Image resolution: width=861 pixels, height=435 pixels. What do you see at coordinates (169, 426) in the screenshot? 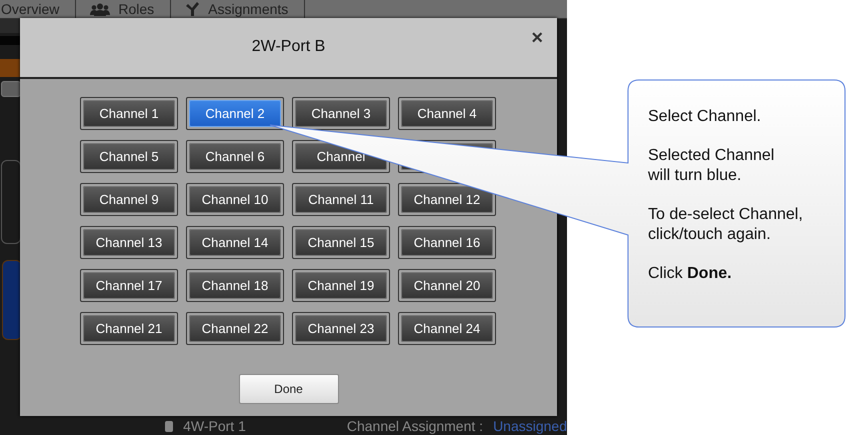
I see `checkbox` at bounding box center [169, 426].